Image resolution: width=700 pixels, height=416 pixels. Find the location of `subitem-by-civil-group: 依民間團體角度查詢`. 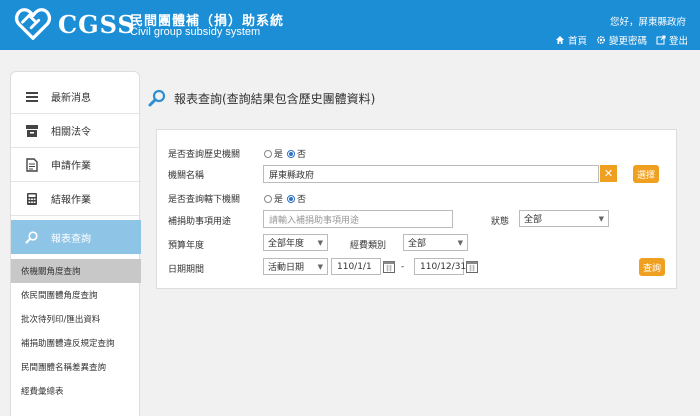

subitem-by-civil-group: 依民間團體角度查詢 is located at coordinates (76, 295).